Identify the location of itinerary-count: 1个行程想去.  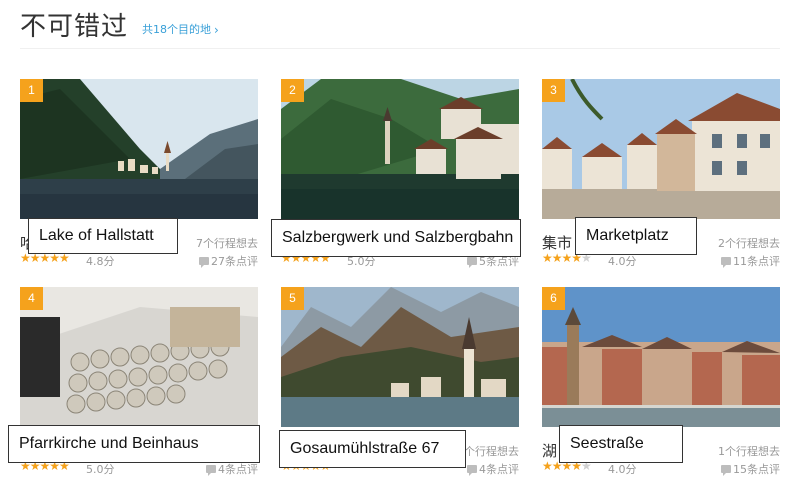
(749, 451).